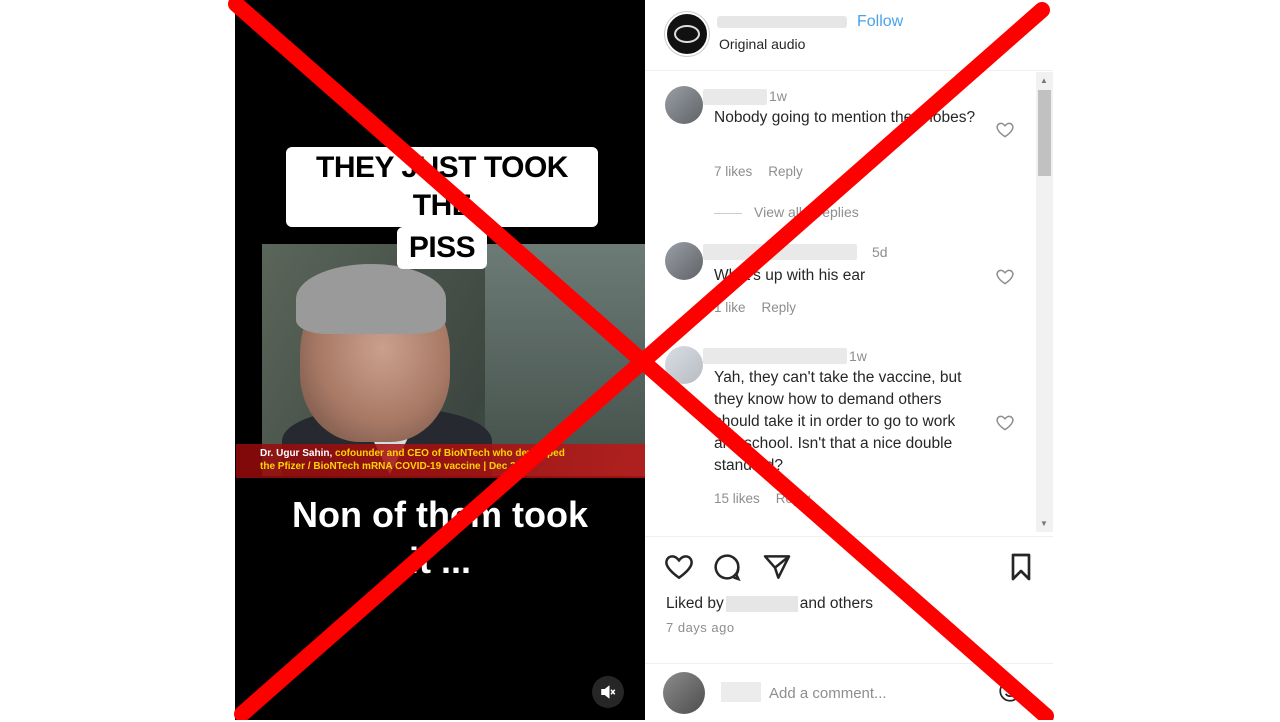 The height and width of the screenshot is (722, 1280). Describe the element at coordinates (442, 248) in the screenshot. I see `caption-top-line-2: PISS` at that location.